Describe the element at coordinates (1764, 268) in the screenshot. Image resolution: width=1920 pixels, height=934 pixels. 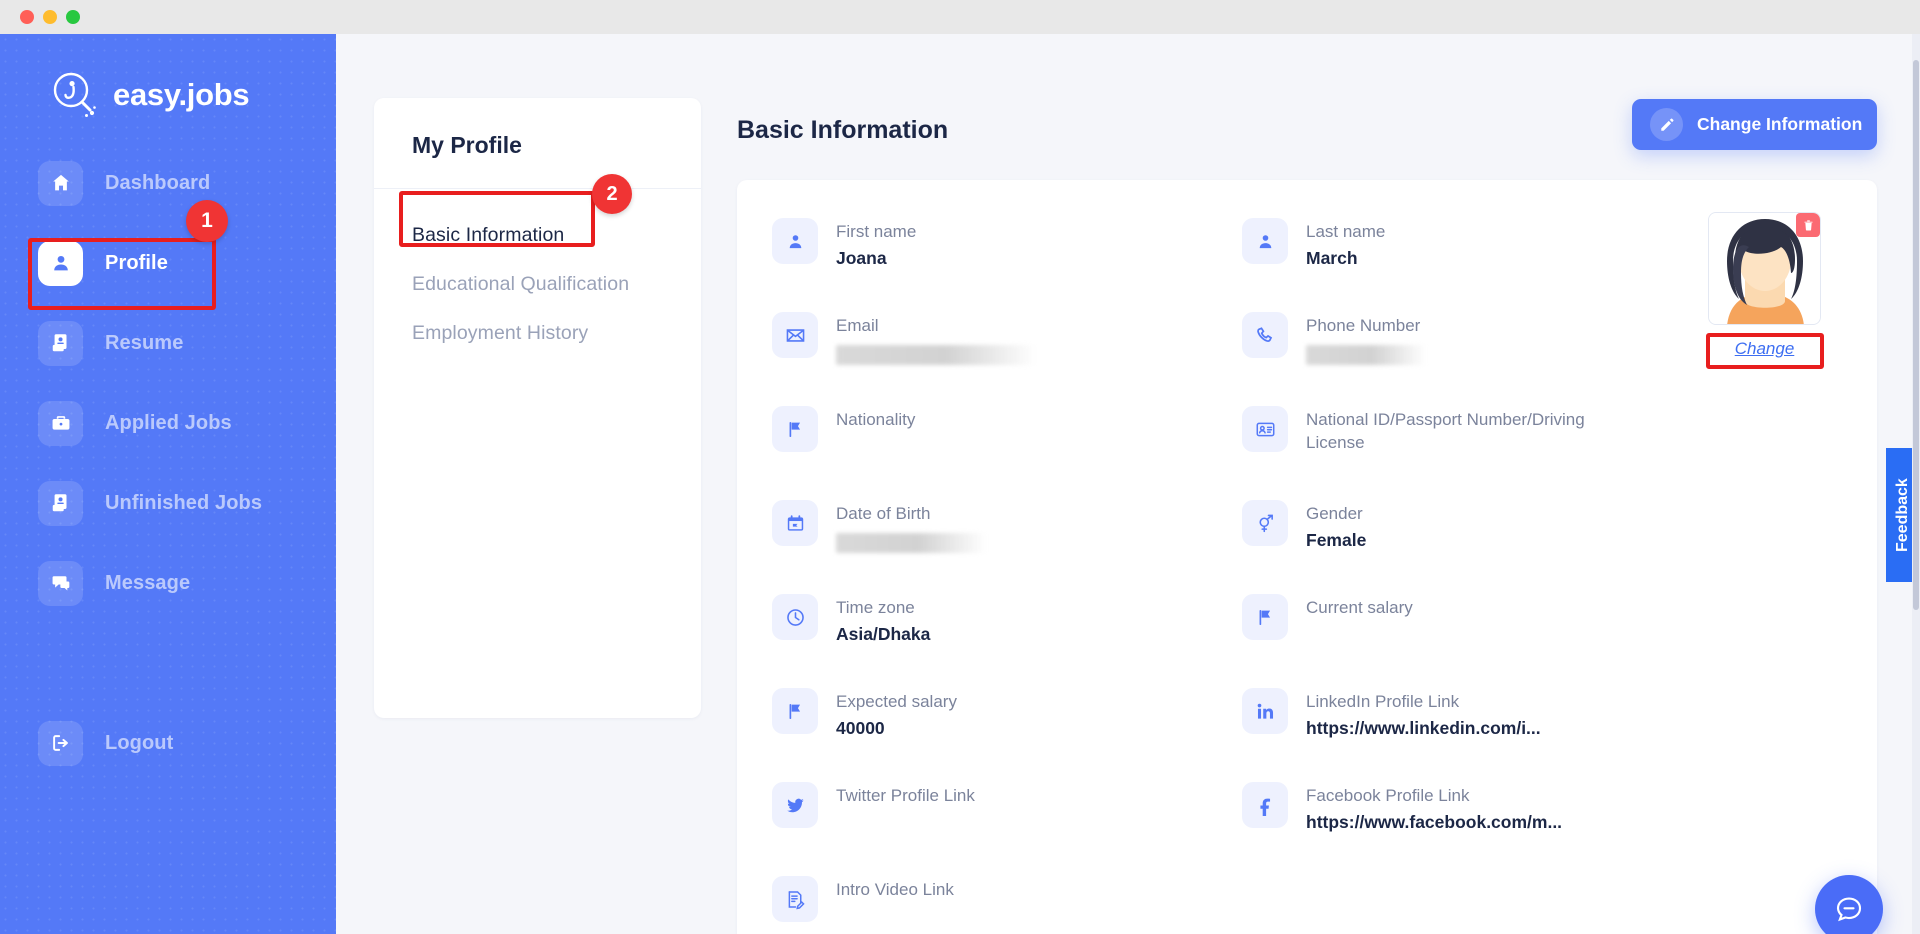
I see `avatar` at that location.